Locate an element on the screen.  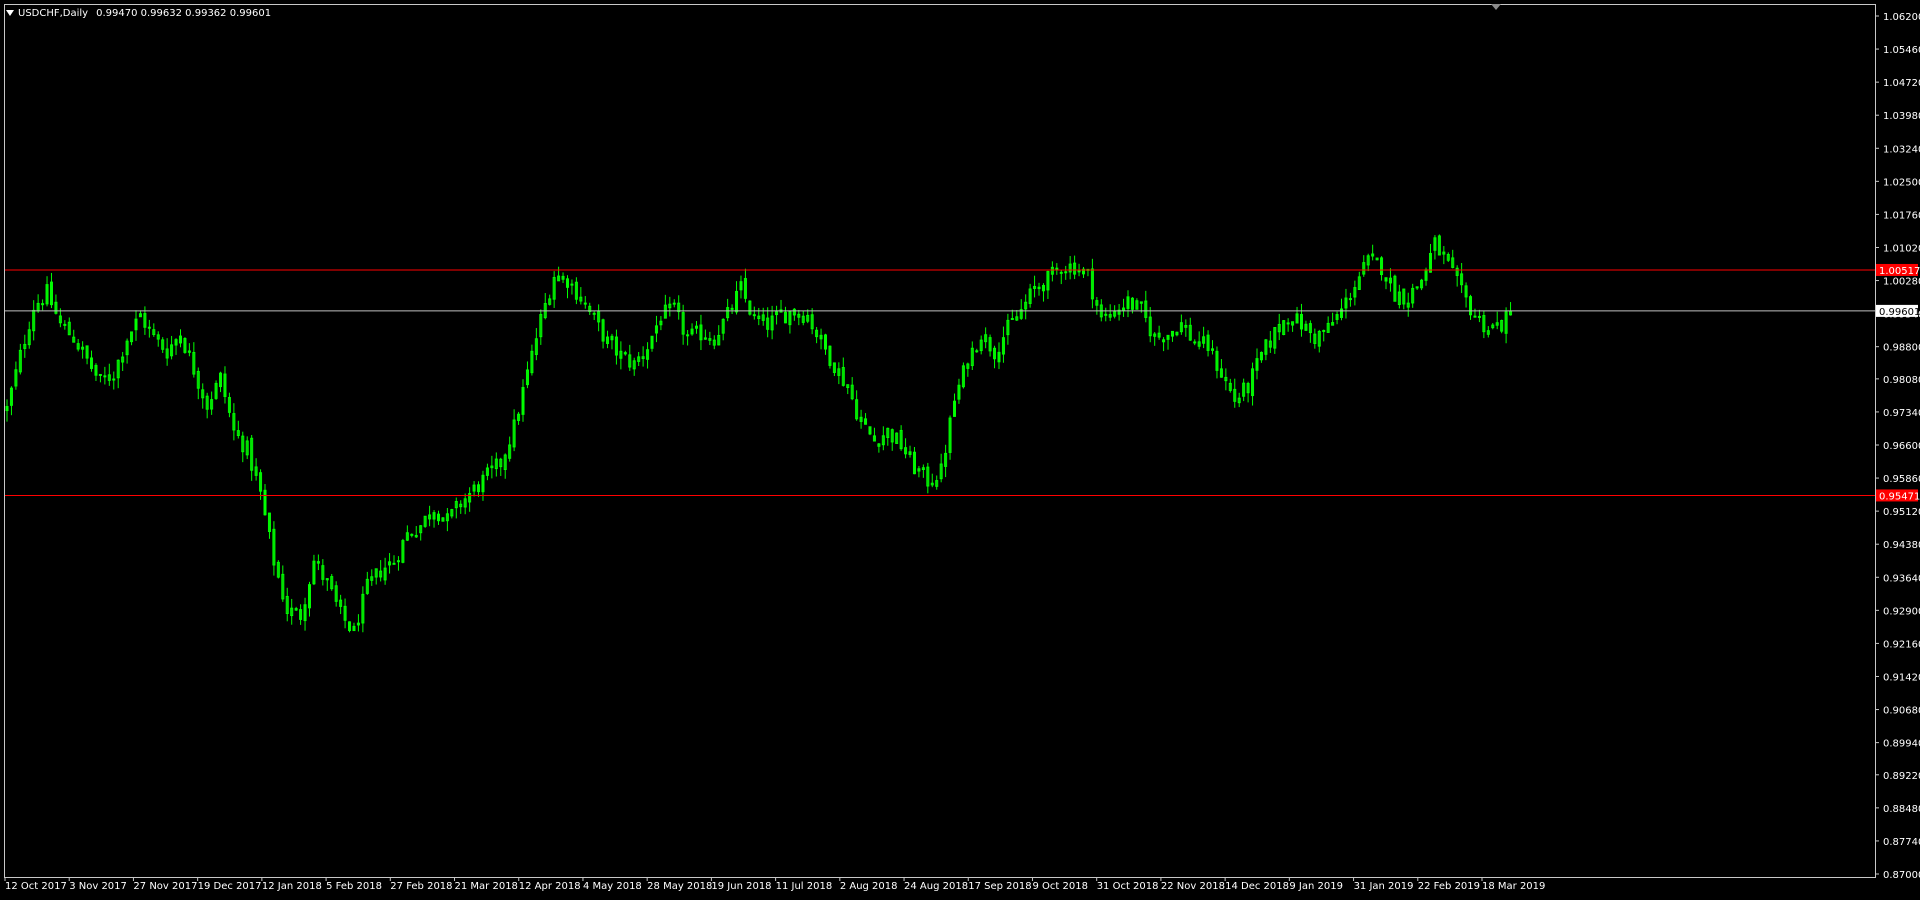
x-tick-label: 28 May 2018 is located at coordinates (679, 886).